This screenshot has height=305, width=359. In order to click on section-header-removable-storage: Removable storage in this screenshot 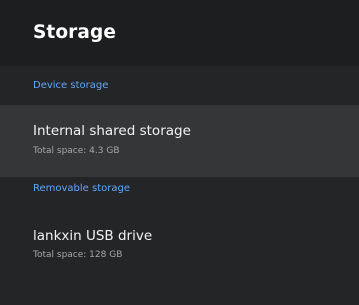, I will do `click(82, 188)`.